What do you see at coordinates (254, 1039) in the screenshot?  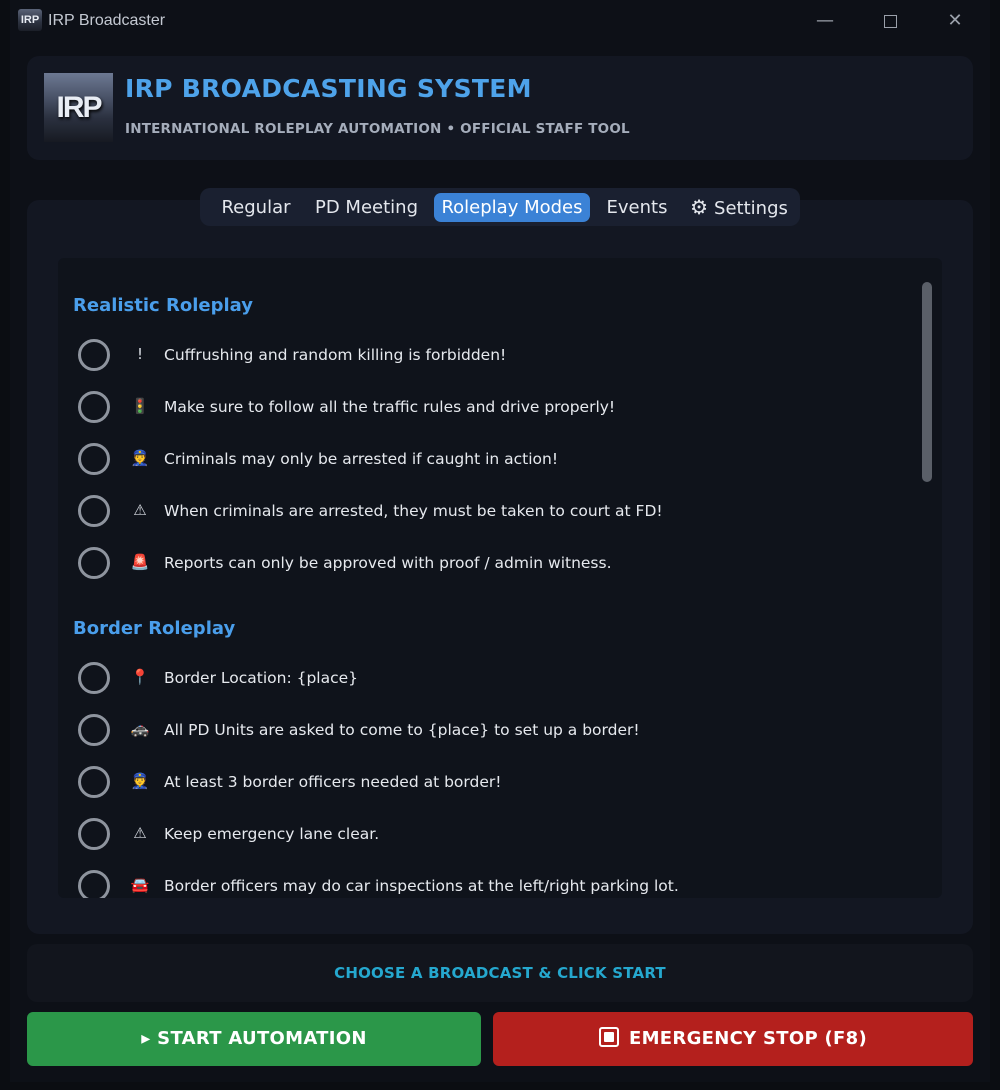 I see `start-automation-button: ▸ START AUTOMATION` at bounding box center [254, 1039].